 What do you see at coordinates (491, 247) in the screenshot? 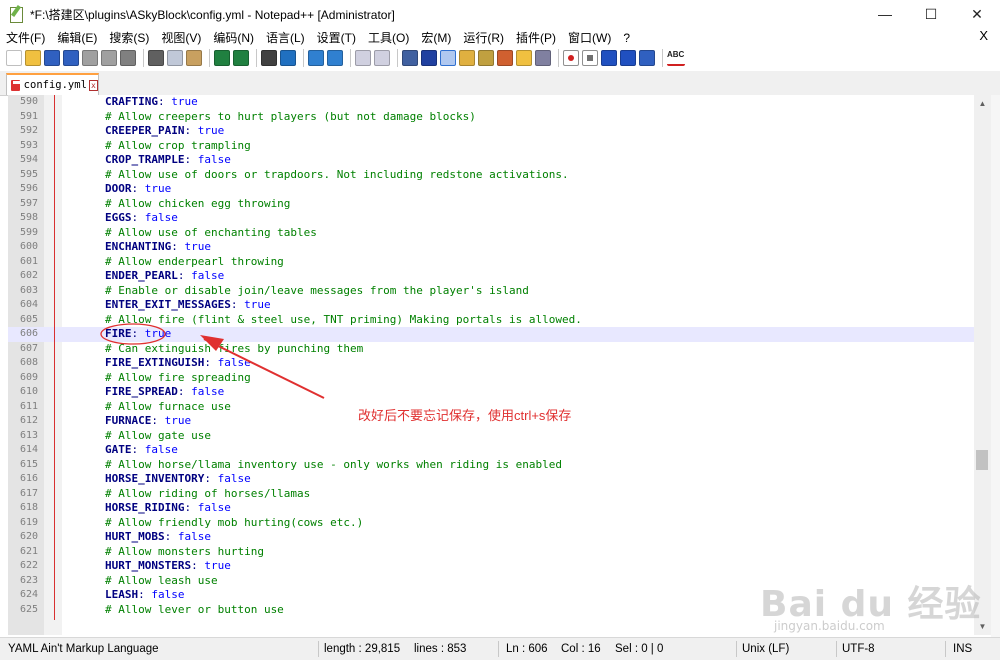
I see `code-line: 600 ENCHANTING: true` at bounding box center [491, 247].